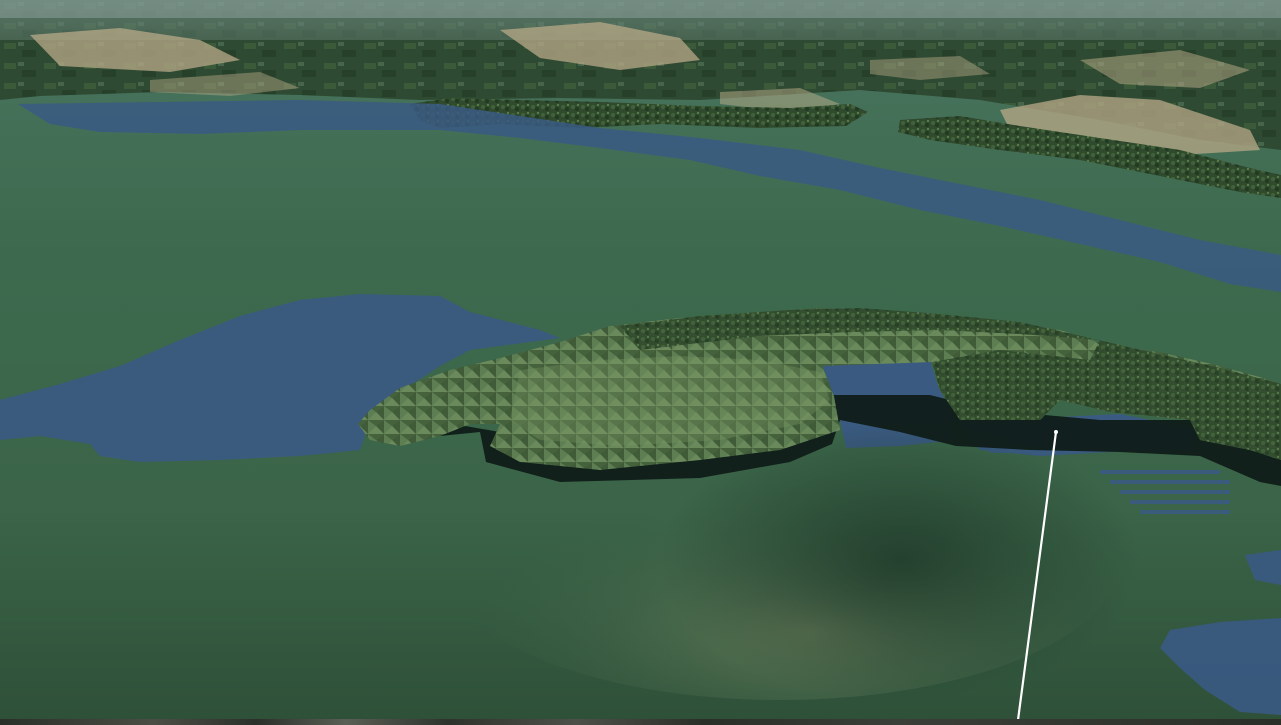 The image size is (1281, 725). What do you see at coordinates (1056, 432) in the screenshot?
I see `trace-origin-marker` at bounding box center [1056, 432].